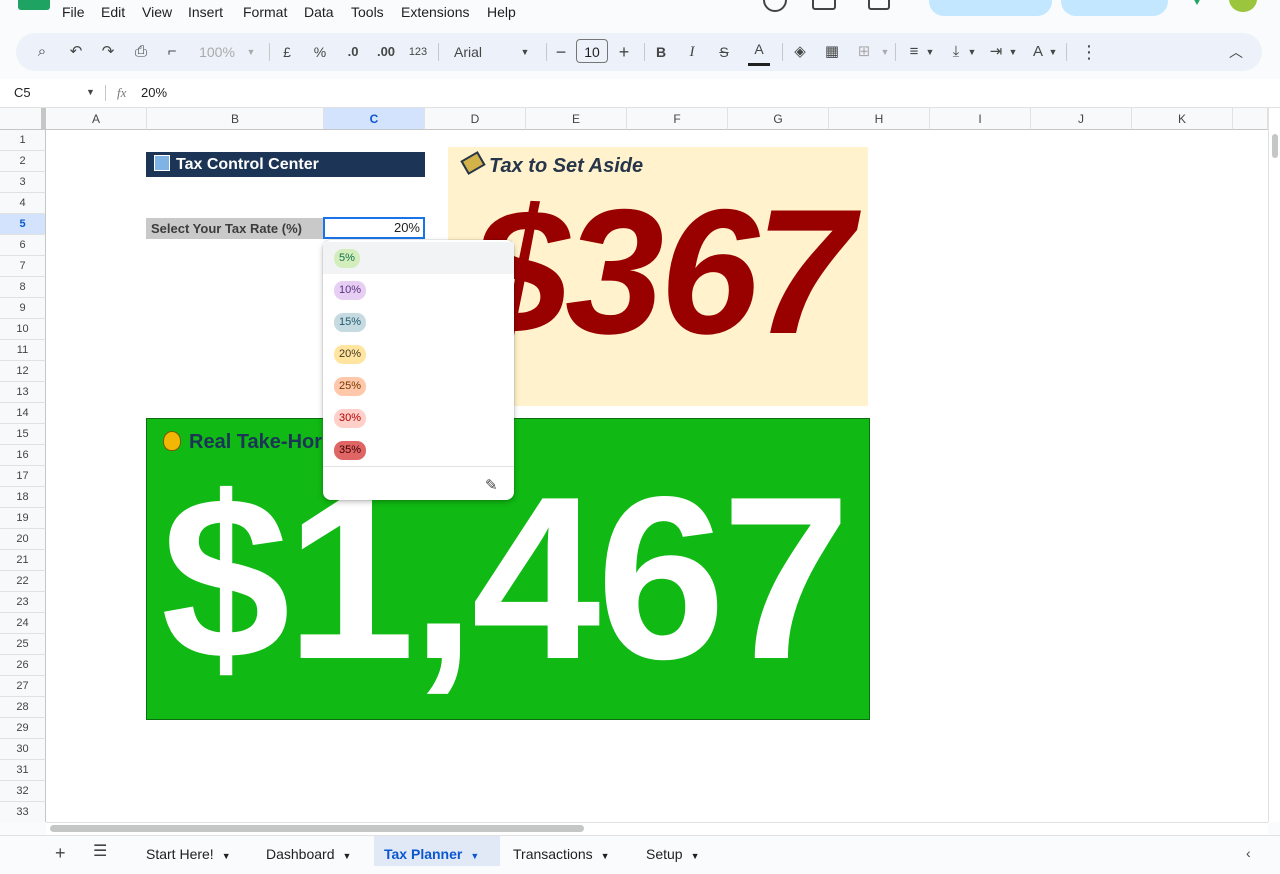  What do you see at coordinates (657, 828) in the screenshot?
I see `horizontal-scrollbar` at bounding box center [657, 828].